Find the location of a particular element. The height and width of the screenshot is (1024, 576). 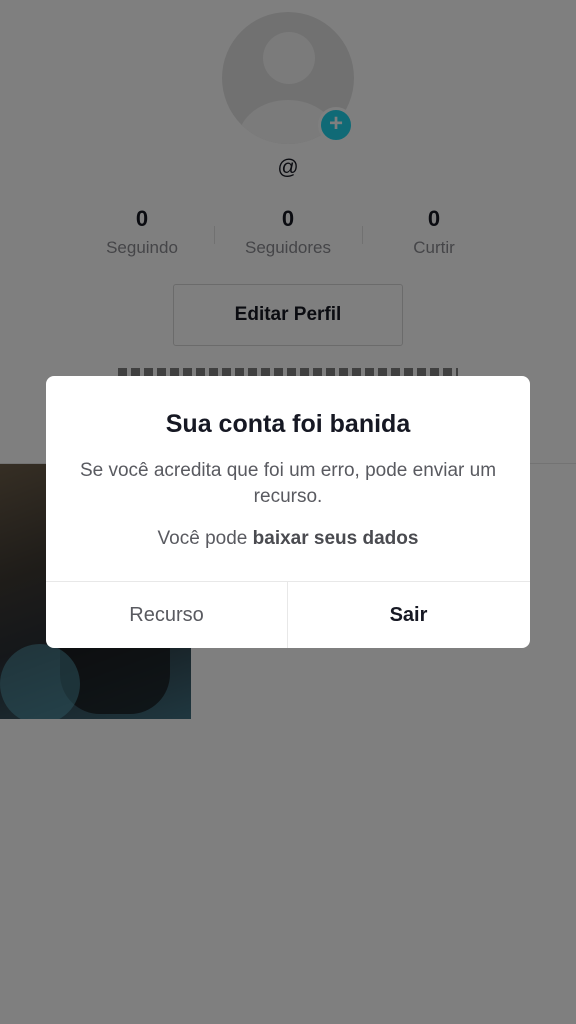

download-data-prefix: Você pode is located at coordinates (205, 538).